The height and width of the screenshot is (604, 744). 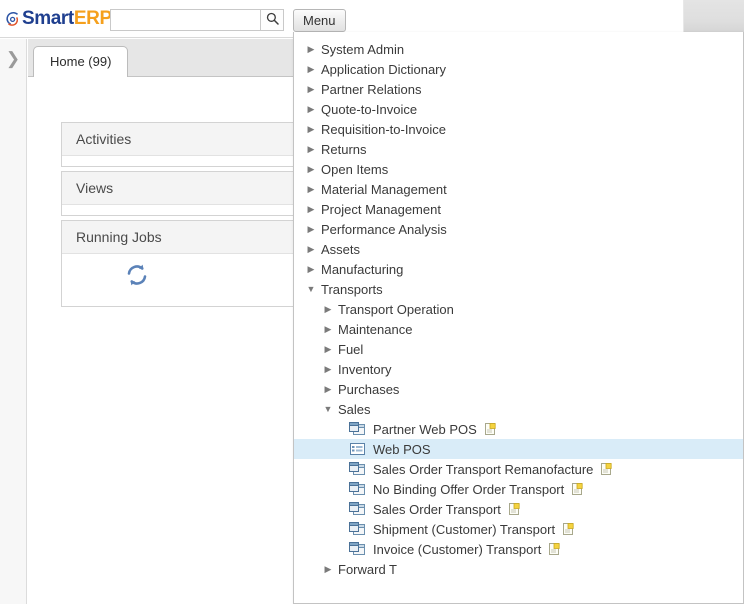 I want to click on chevron-right-icon: ❯, so click(x=13, y=59).